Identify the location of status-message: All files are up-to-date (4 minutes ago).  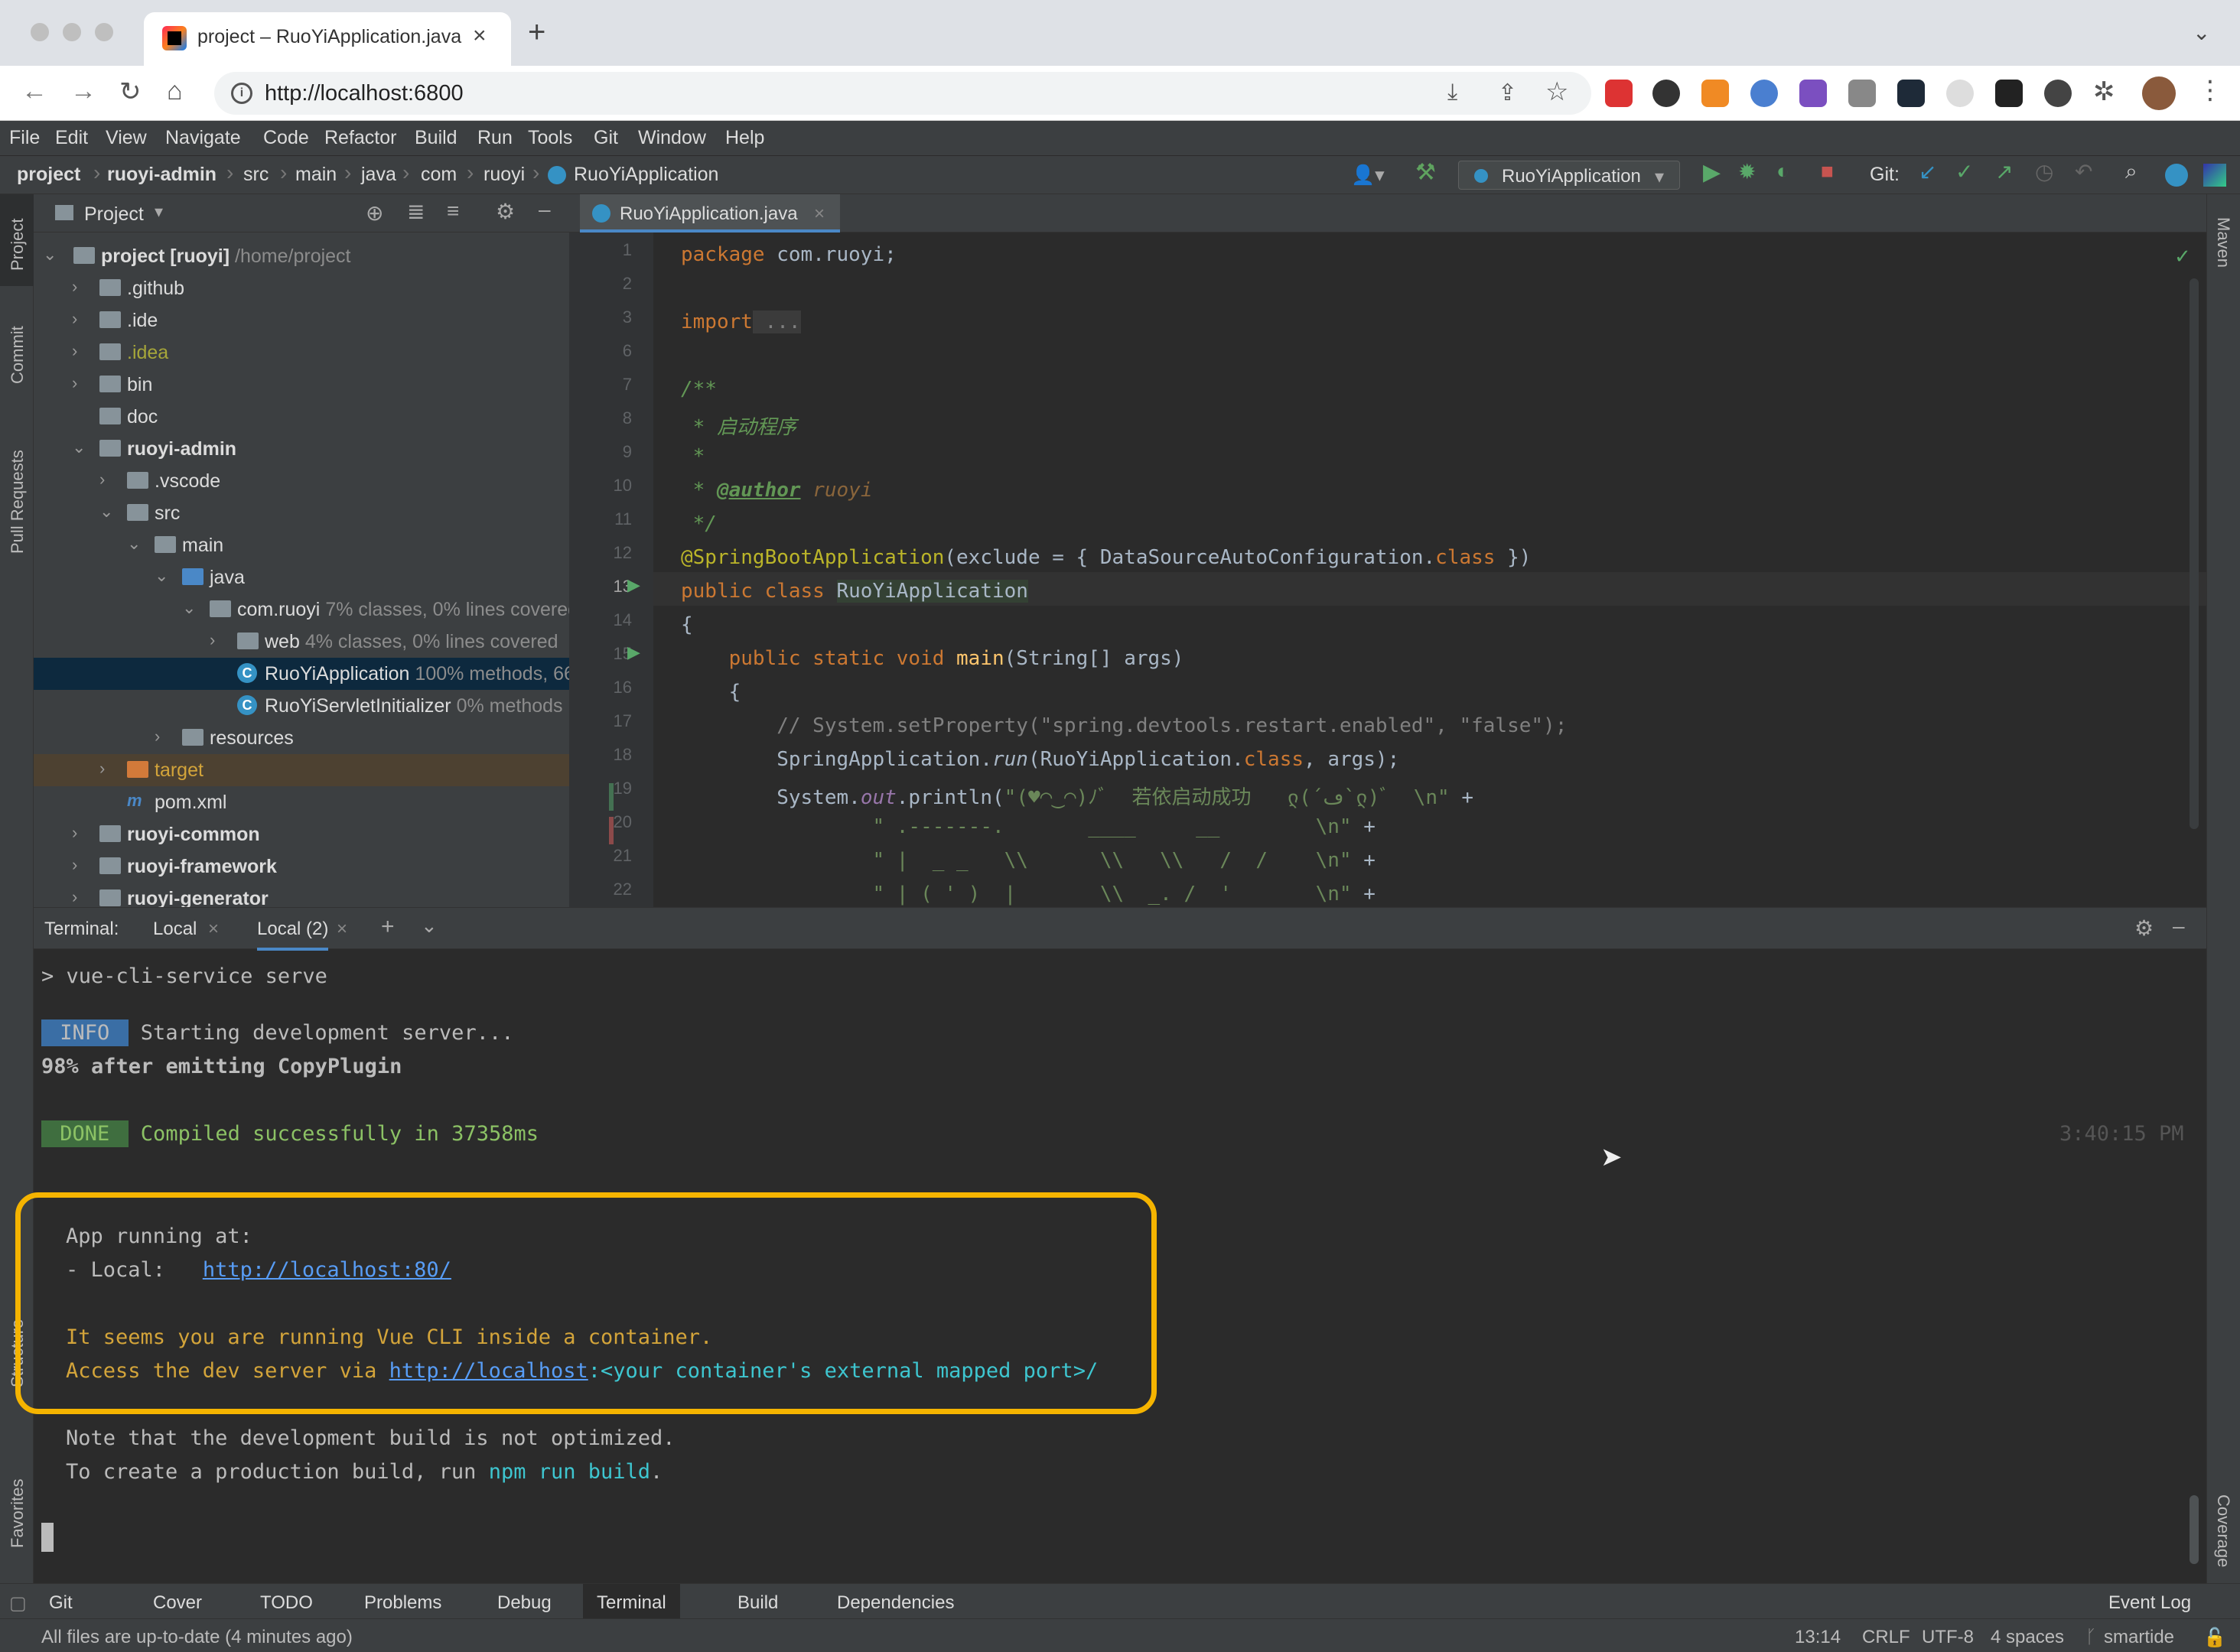
(197, 1637).